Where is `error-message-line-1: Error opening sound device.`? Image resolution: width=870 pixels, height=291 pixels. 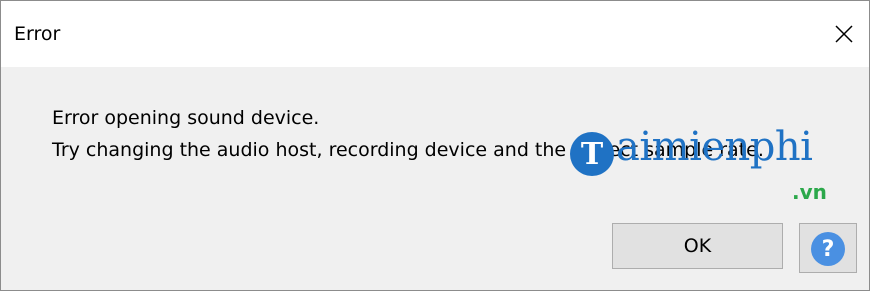 error-message-line-1: Error opening sound device. is located at coordinates (186, 118).